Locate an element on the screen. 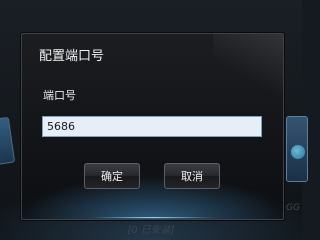 Image resolution: width=320 pixels, height=240 pixels. cancel-button: 取消 is located at coordinates (192, 176).